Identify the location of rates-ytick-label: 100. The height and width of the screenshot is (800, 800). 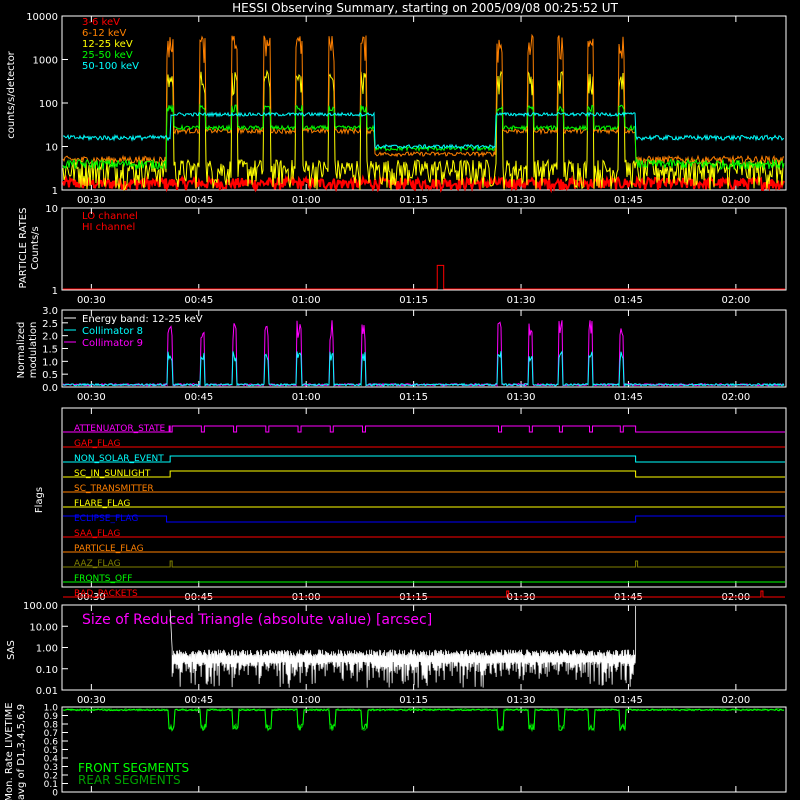
(48, 104).